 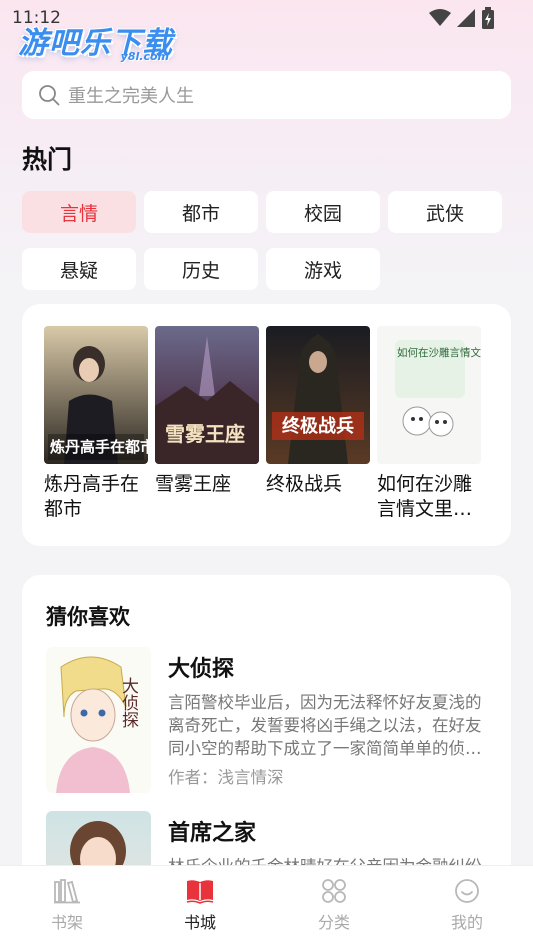 I want to click on rec-cover-text: 大侦探, so click(x=128, y=702).